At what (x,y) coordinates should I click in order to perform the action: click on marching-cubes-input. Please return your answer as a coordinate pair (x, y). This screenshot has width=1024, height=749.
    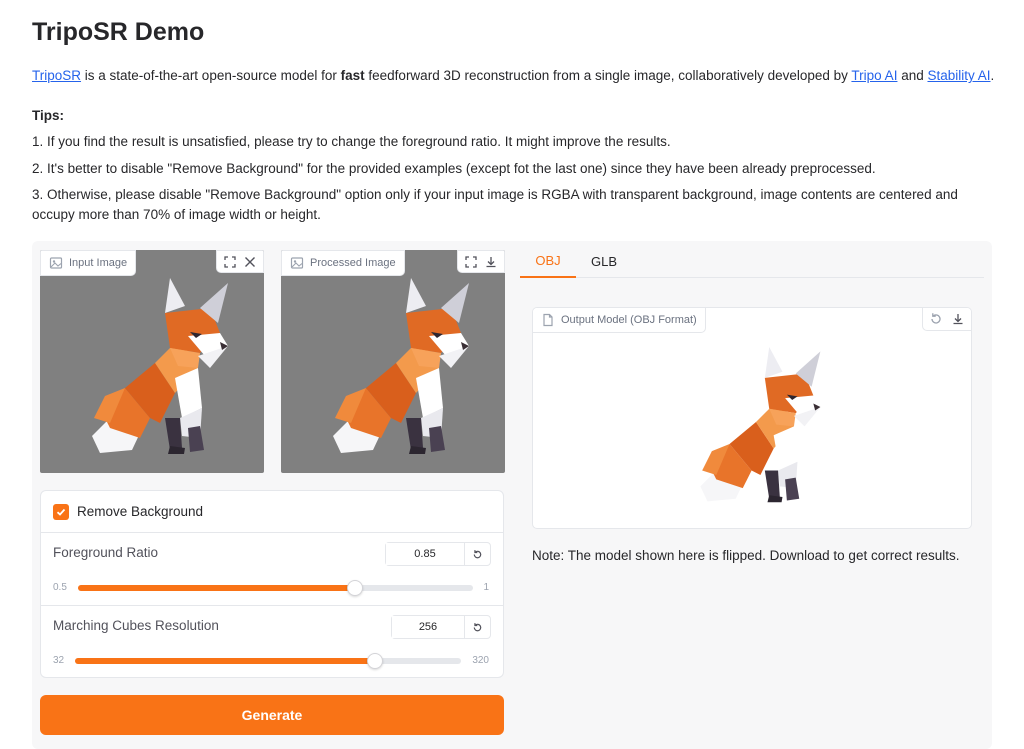
    Looking at the image, I should click on (428, 627).